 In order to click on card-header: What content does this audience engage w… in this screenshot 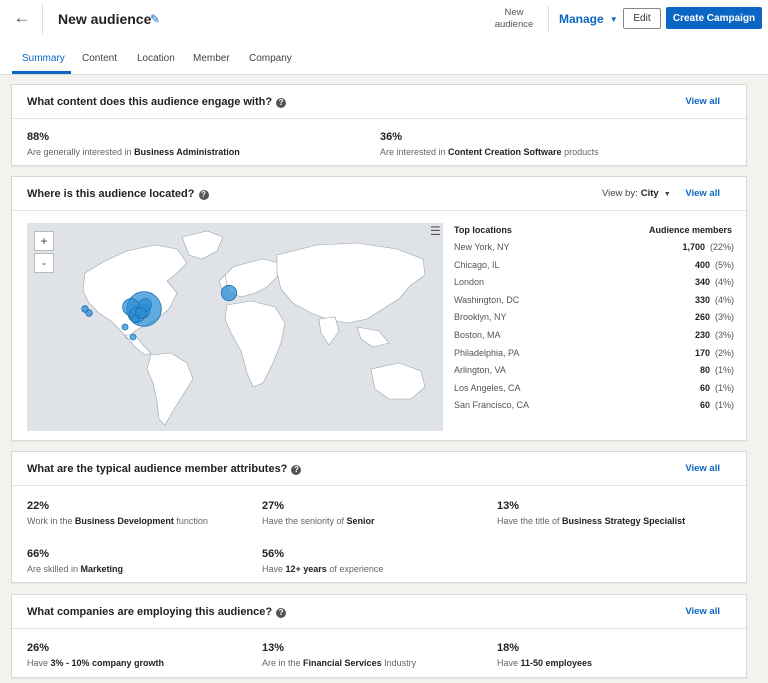, I will do `click(379, 102)`.